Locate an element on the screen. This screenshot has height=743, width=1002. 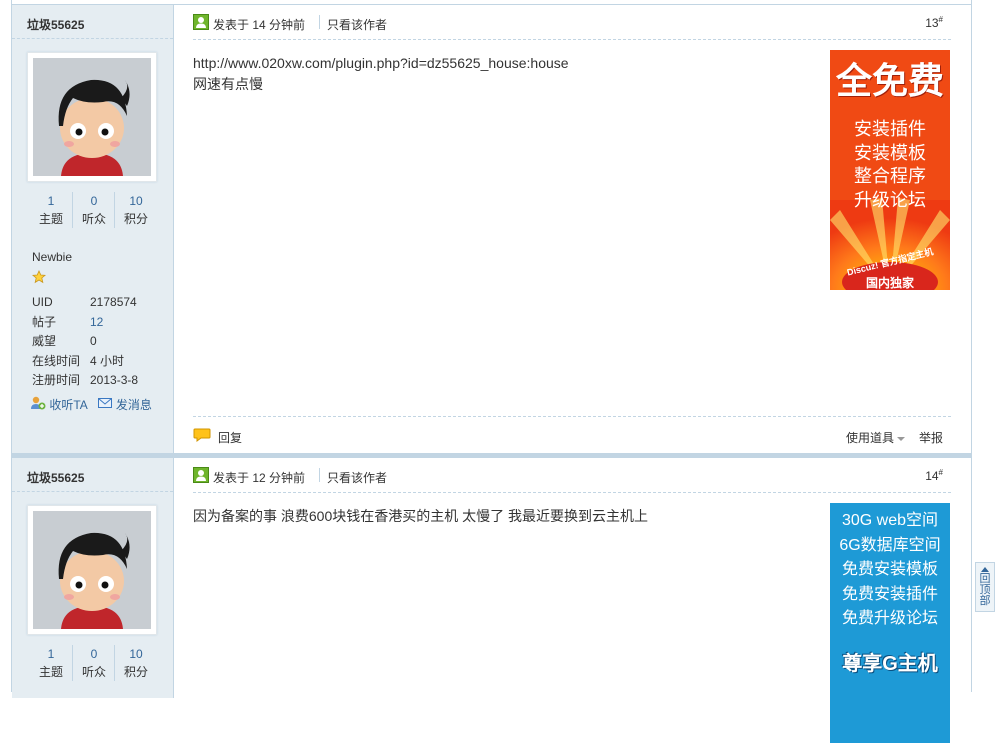
info-key: 威望 is located at coordinates (44, 341).